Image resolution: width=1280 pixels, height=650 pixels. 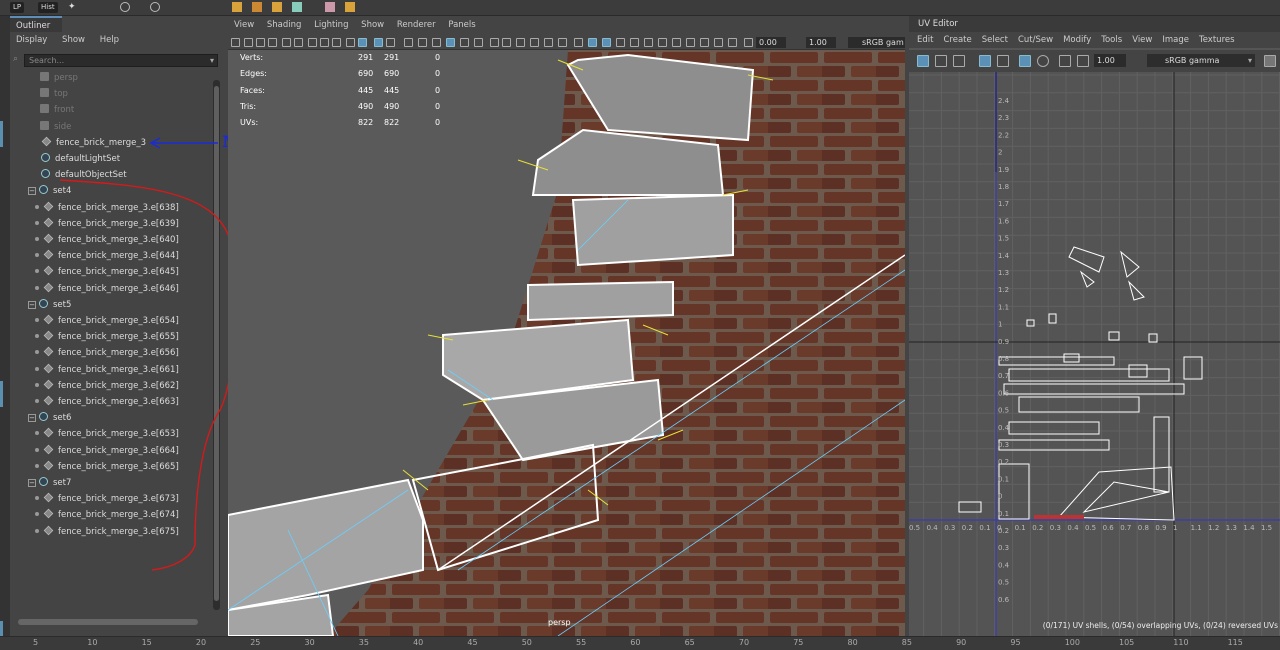 I want to click on search-dropdown-icon: ▾, so click(x=212, y=60).